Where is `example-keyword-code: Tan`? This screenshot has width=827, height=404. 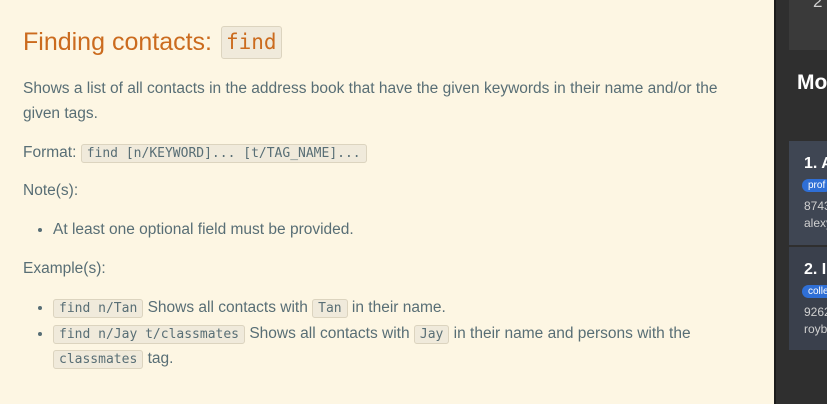 example-keyword-code: Tan is located at coordinates (330, 308).